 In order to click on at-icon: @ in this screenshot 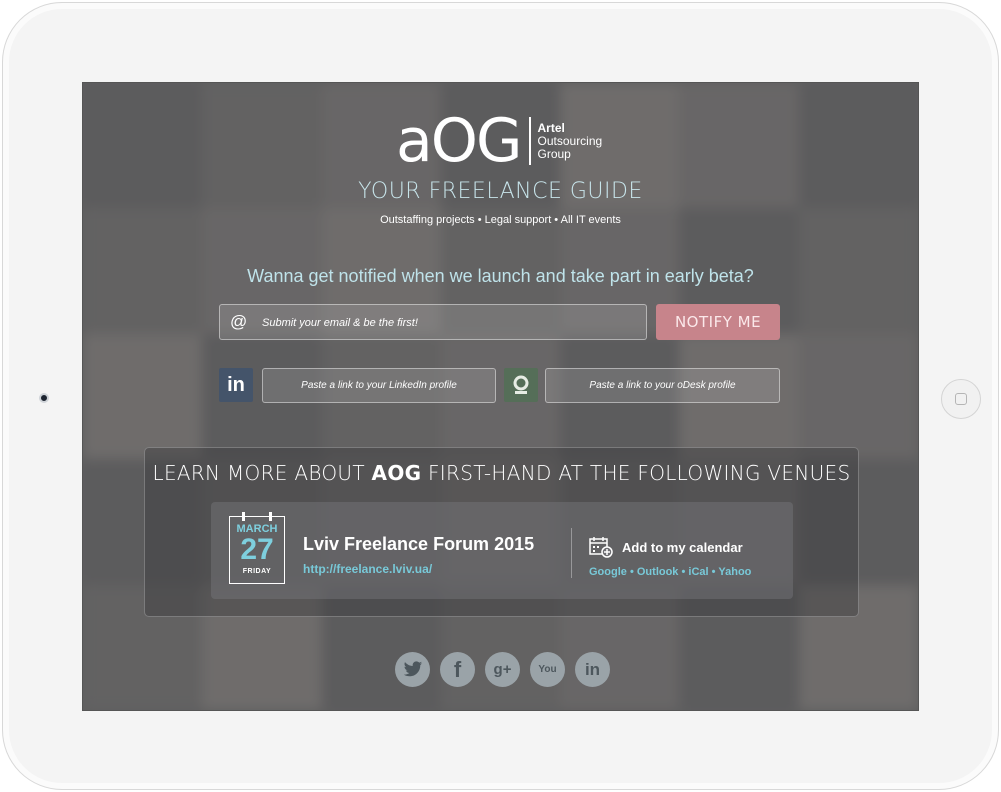, I will do `click(239, 321)`.